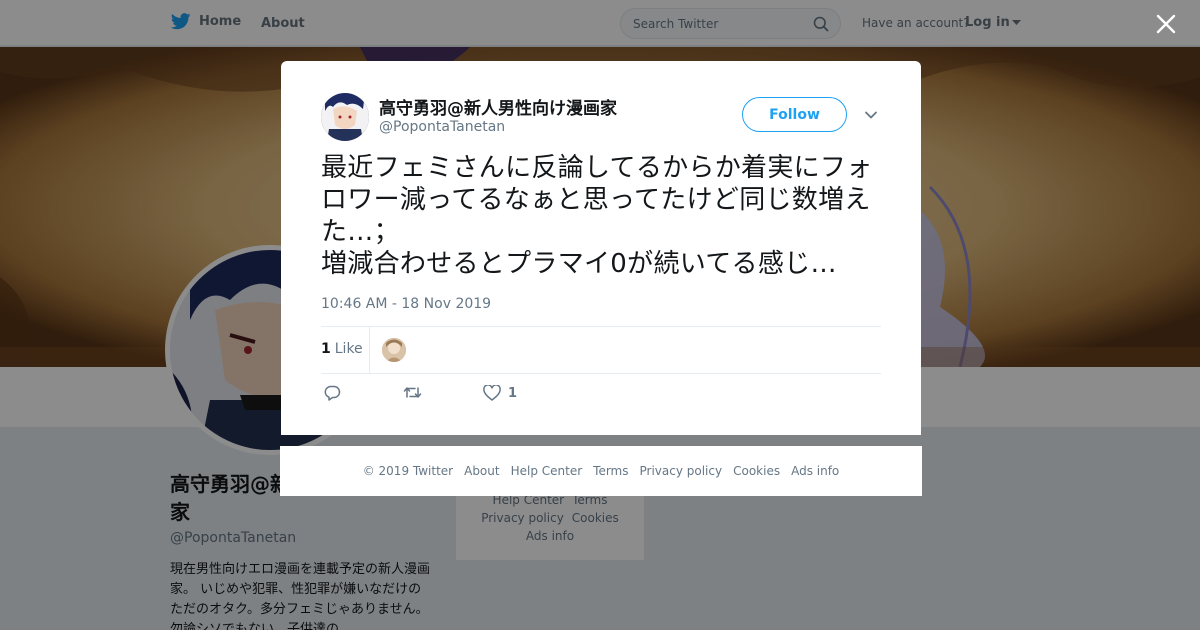 The width and height of the screenshot is (1200, 630). I want to click on tweet-author-avatar-artwork, so click(345, 117).